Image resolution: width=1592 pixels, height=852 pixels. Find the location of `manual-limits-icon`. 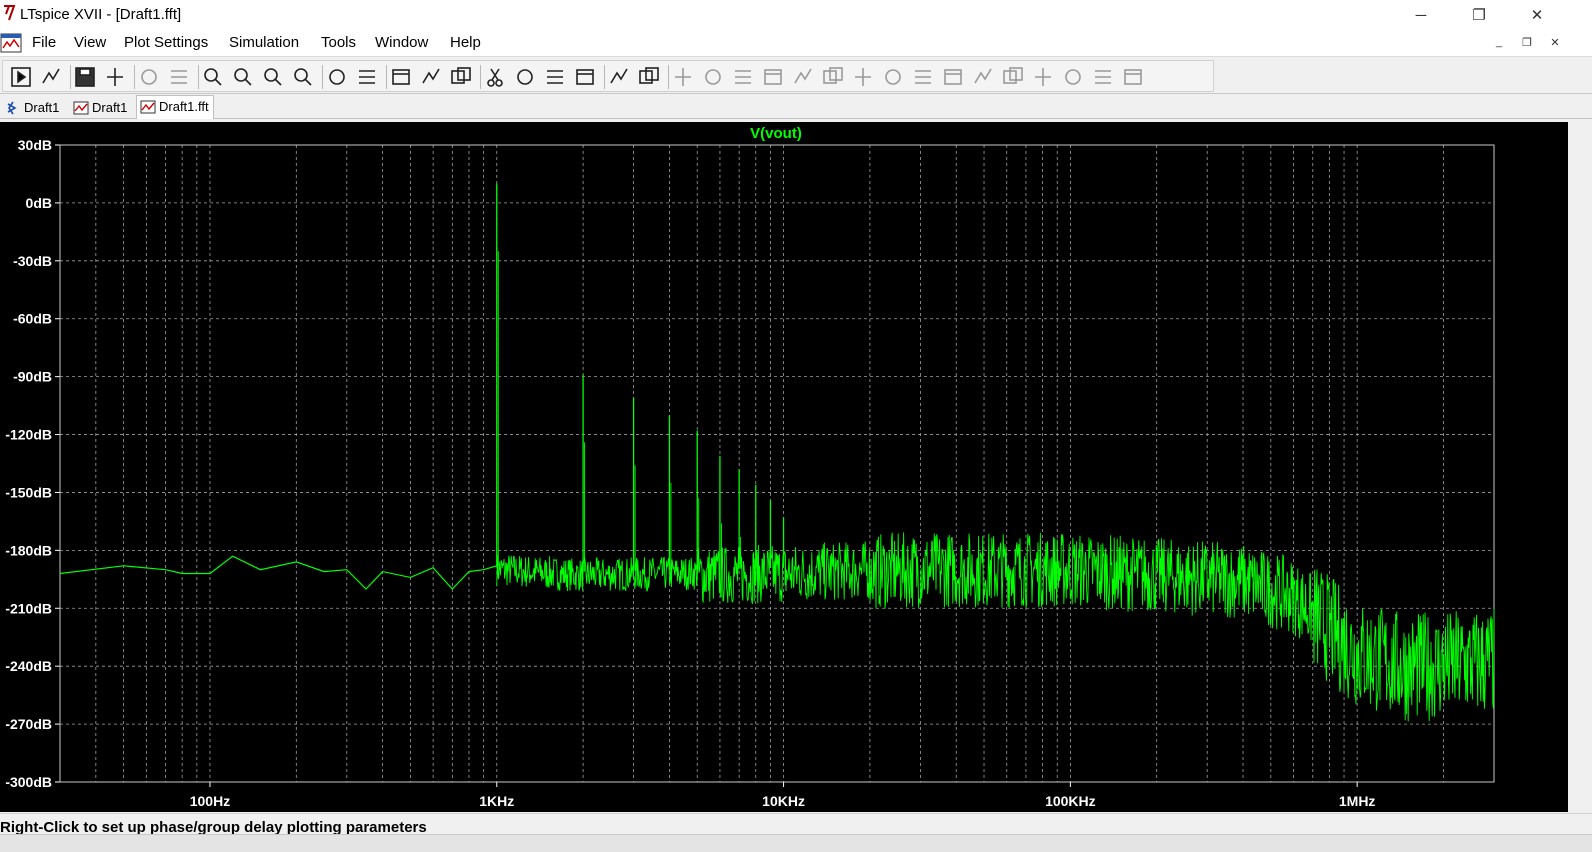

manual-limits-icon is located at coordinates (367, 77).